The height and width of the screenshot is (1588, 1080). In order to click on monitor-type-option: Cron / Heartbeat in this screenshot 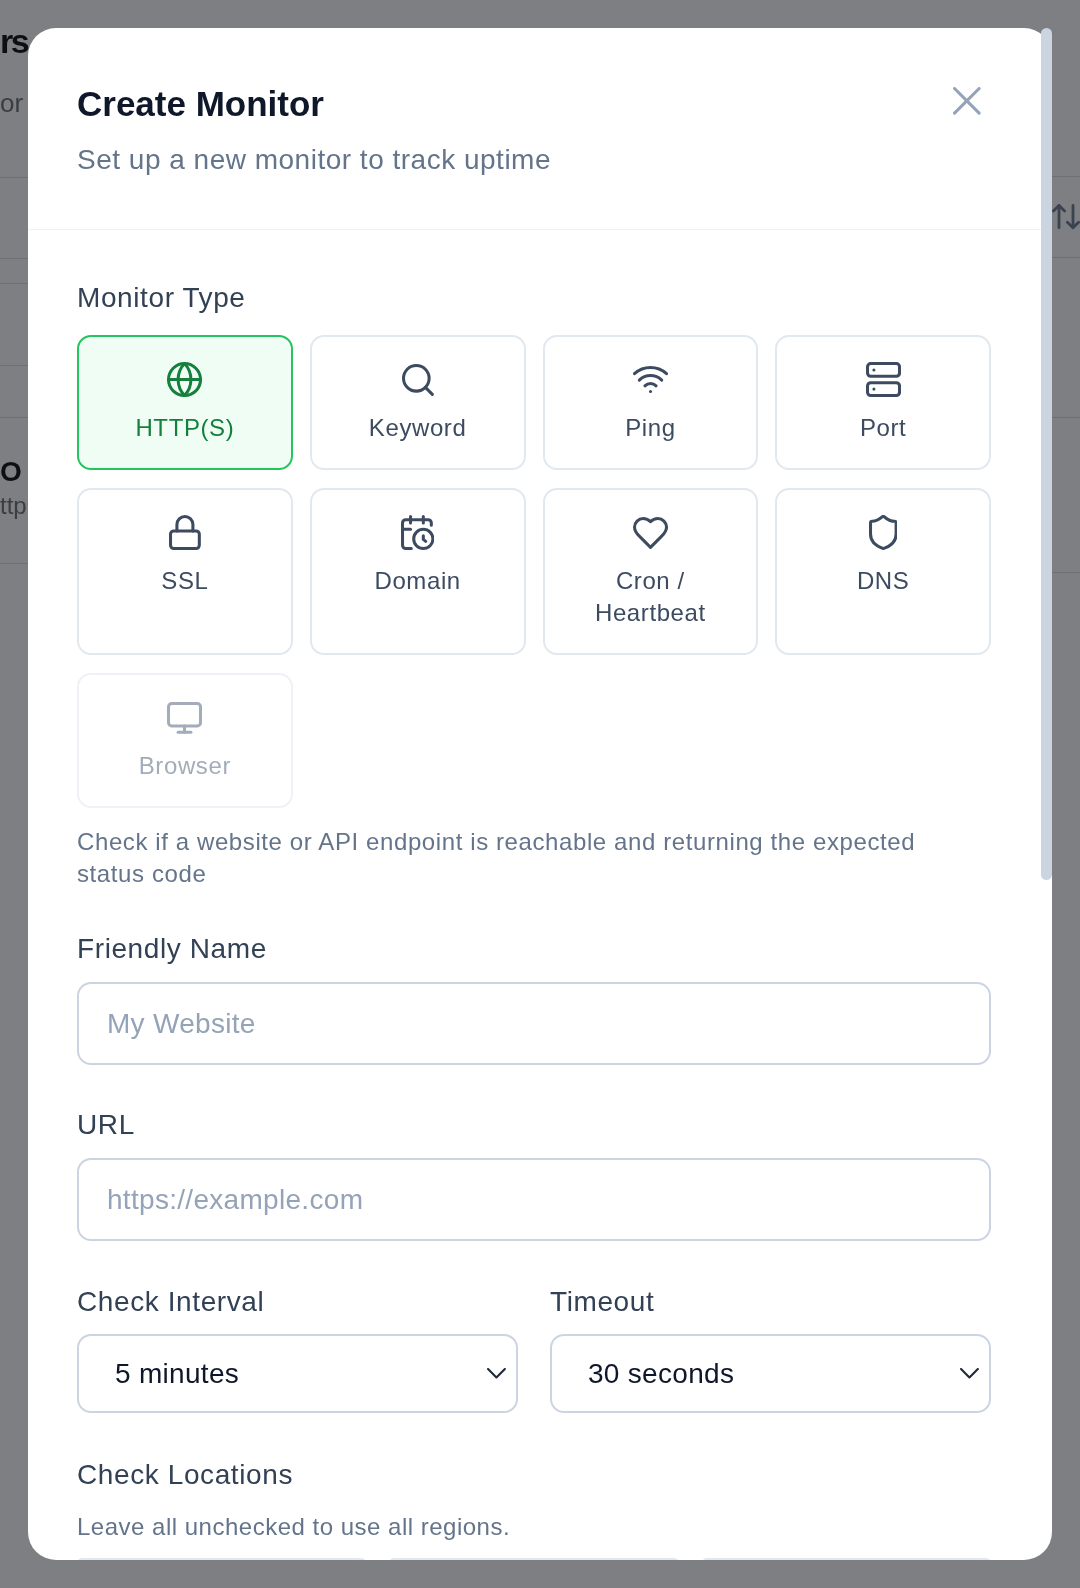, I will do `click(650, 571)`.